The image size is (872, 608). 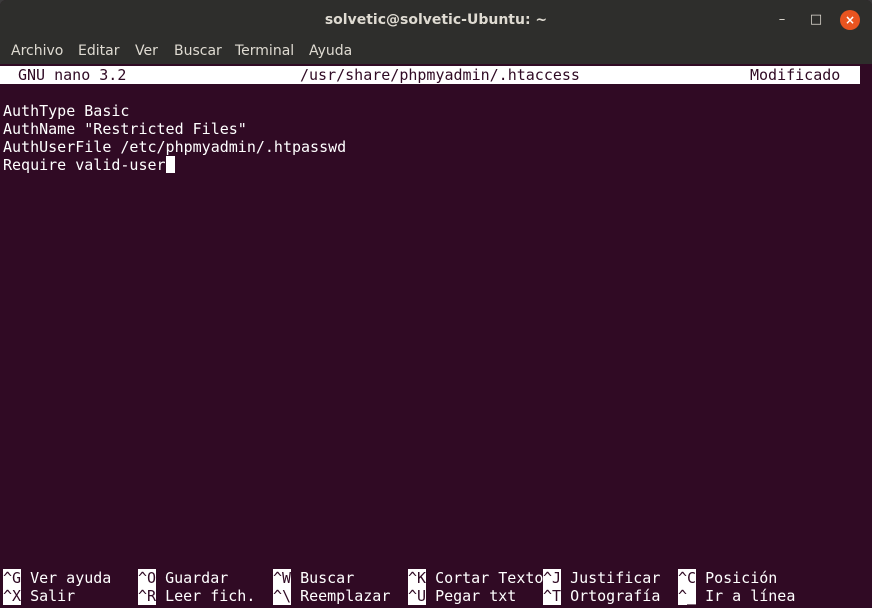 I want to click on shortcut-key: ^W, so click(x=282, y=578).